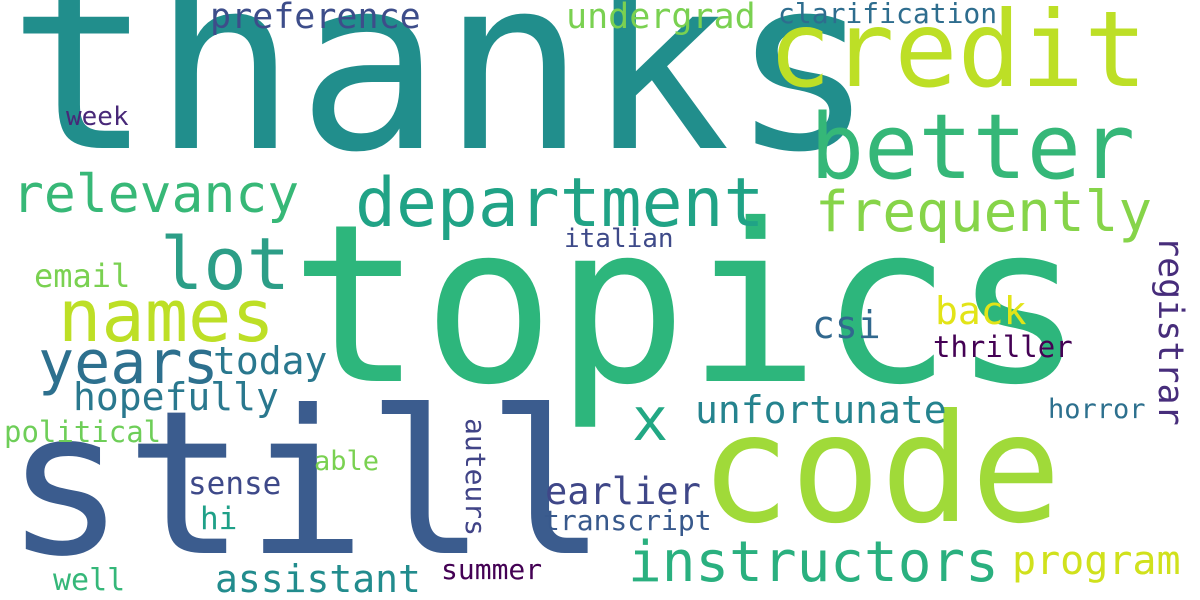  I want to click on word-clarification: clarification, so click(888, 15).